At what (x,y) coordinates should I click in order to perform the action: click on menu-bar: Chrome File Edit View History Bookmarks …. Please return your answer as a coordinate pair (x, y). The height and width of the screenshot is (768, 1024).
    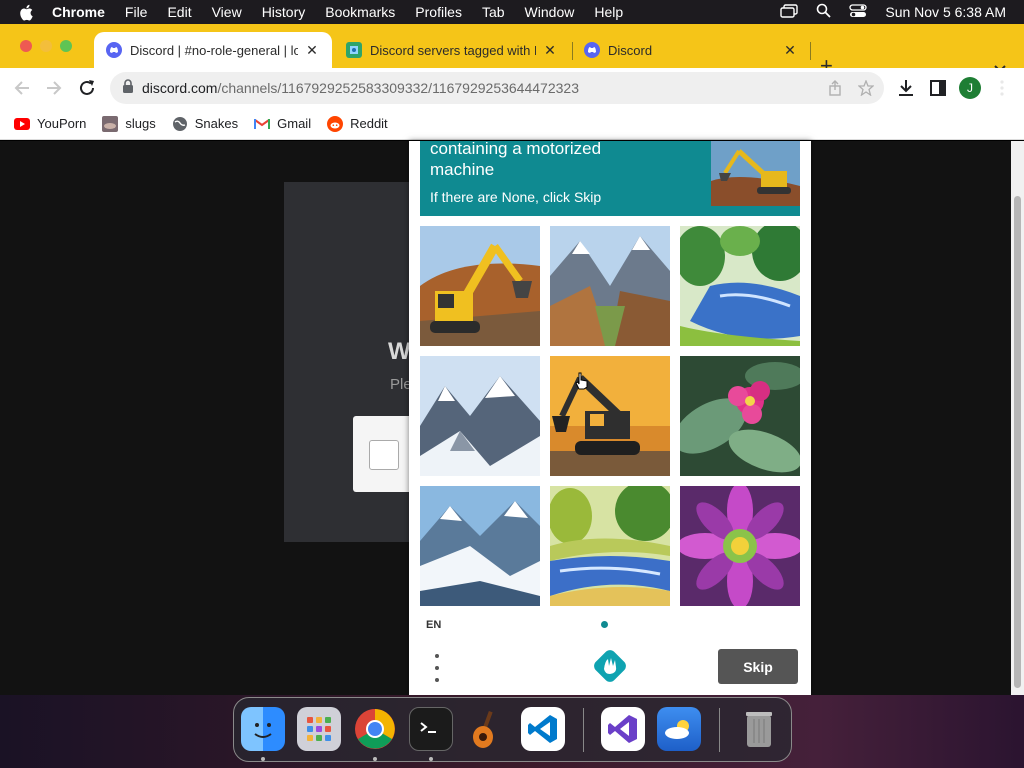
    Looking at the image, I should click on (512, 12).